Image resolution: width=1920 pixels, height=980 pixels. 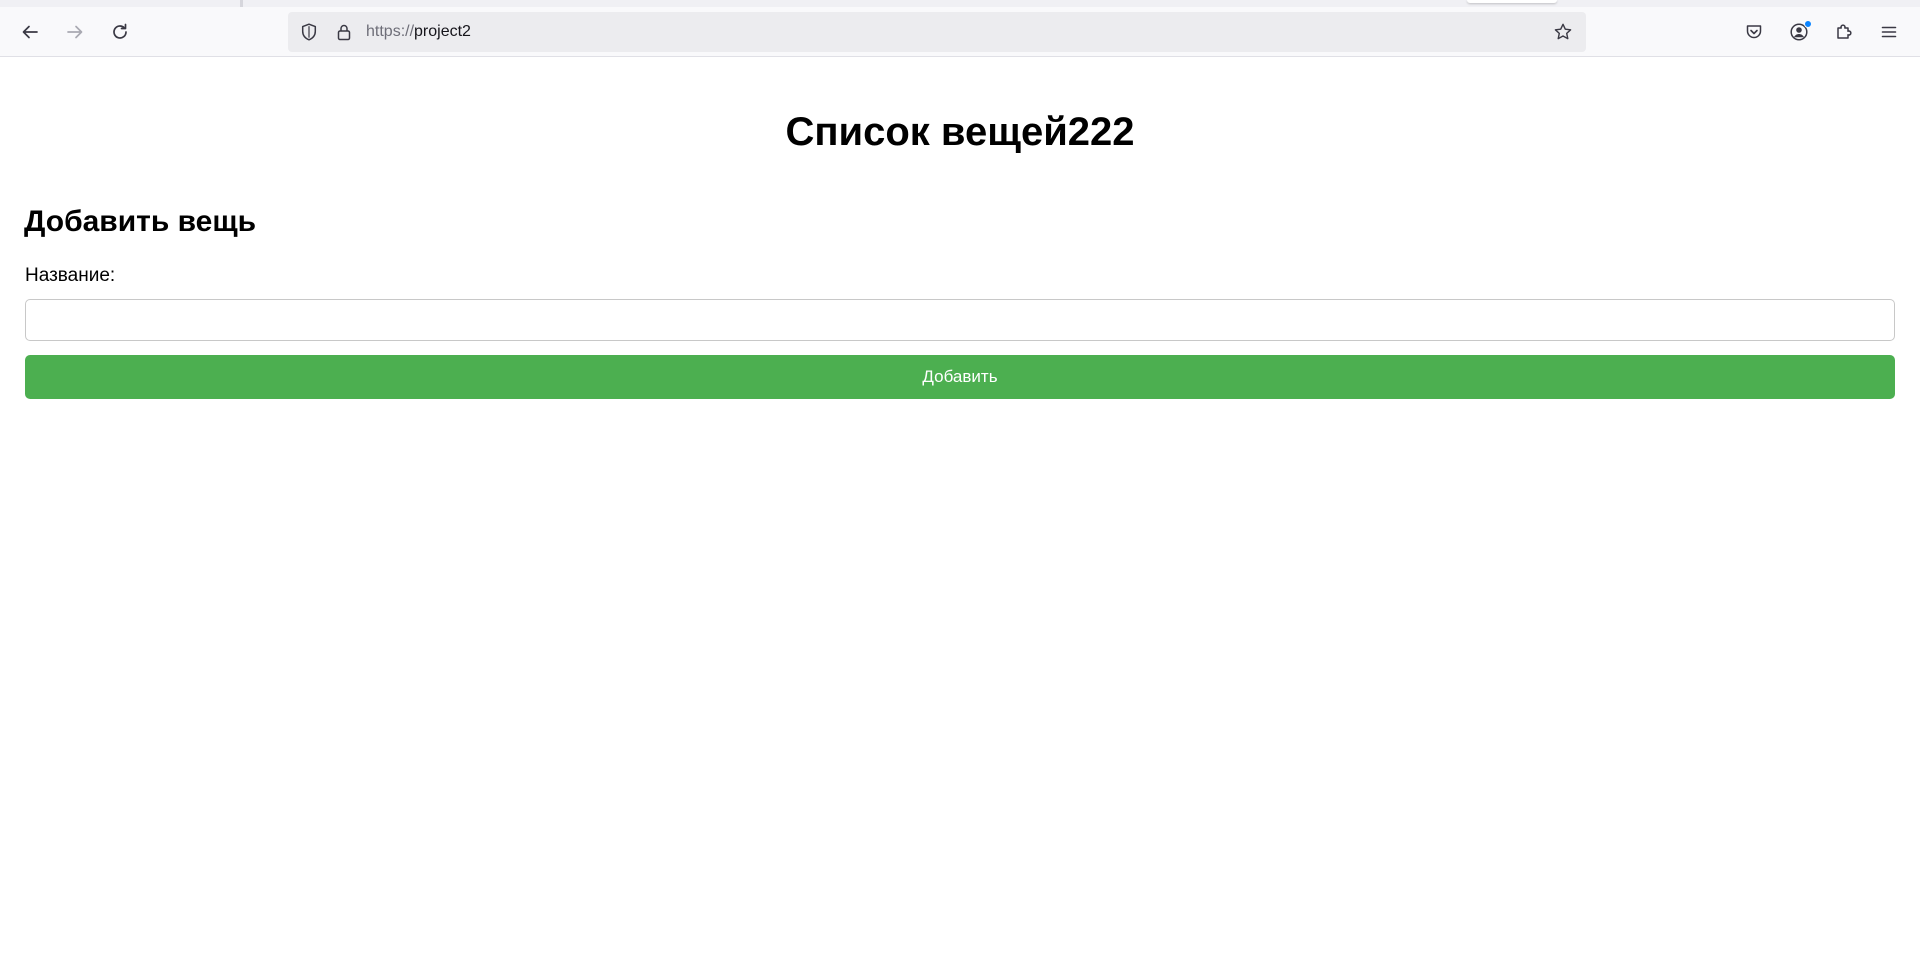 I want to click on puzzle-icon, so click(x=1844, y=31).